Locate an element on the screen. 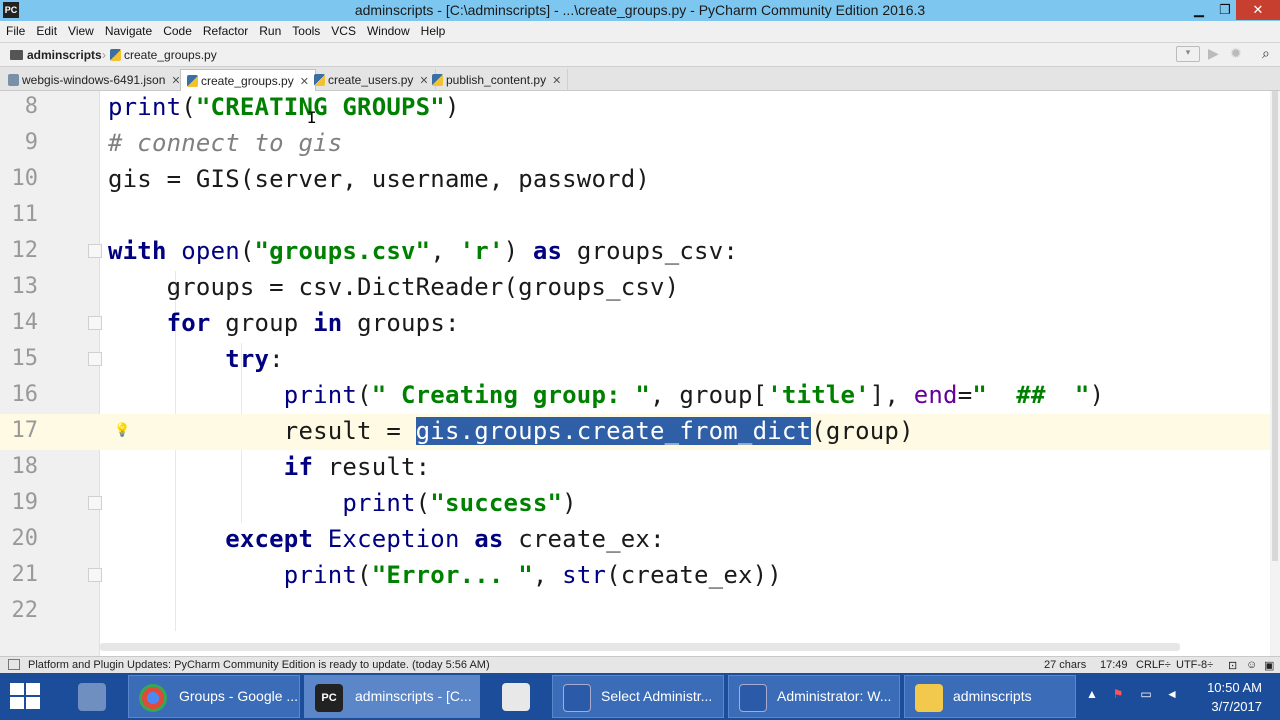 This screenshot has height=720, width=1280. tab-publish-content: publish_content.py ✕ is located at coordinates (497, 80).